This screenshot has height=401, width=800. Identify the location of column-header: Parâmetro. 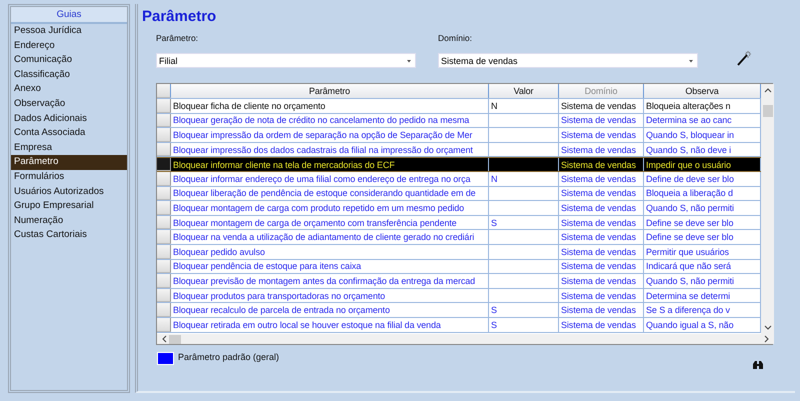
(330, 91).